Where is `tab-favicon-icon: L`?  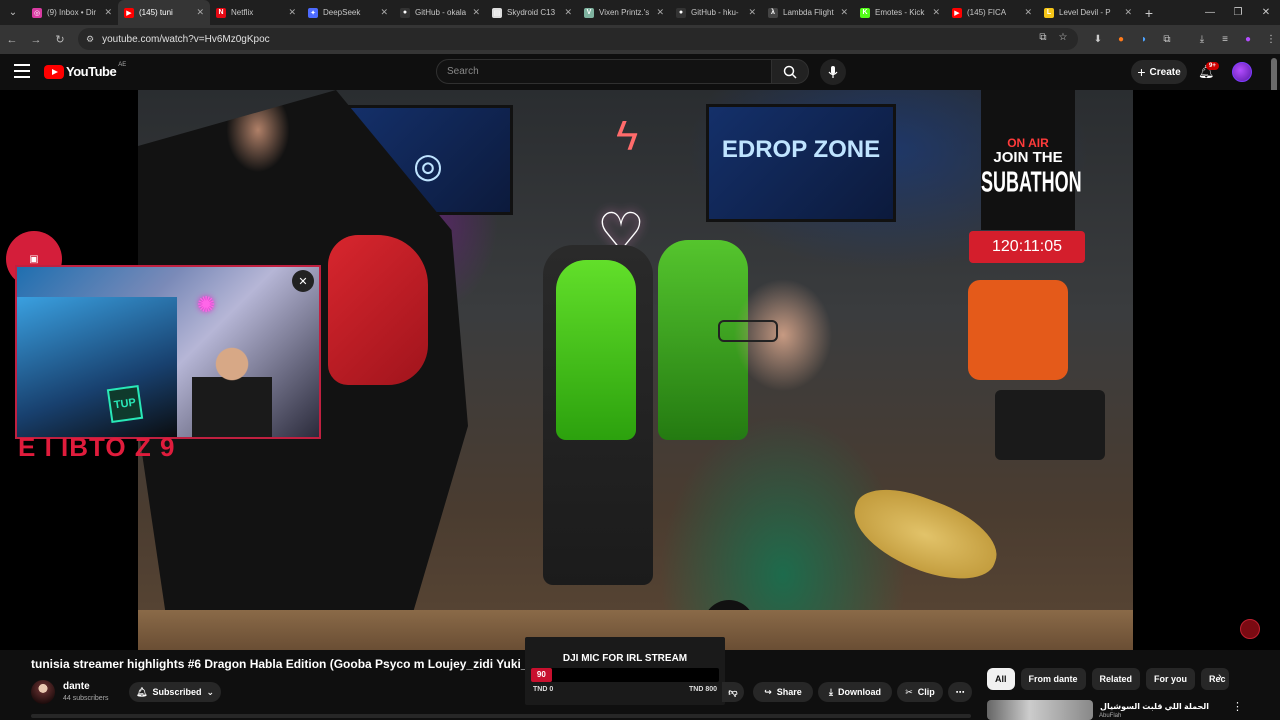
tab-favicon-icon: L is located at coordinates (1049, 12).